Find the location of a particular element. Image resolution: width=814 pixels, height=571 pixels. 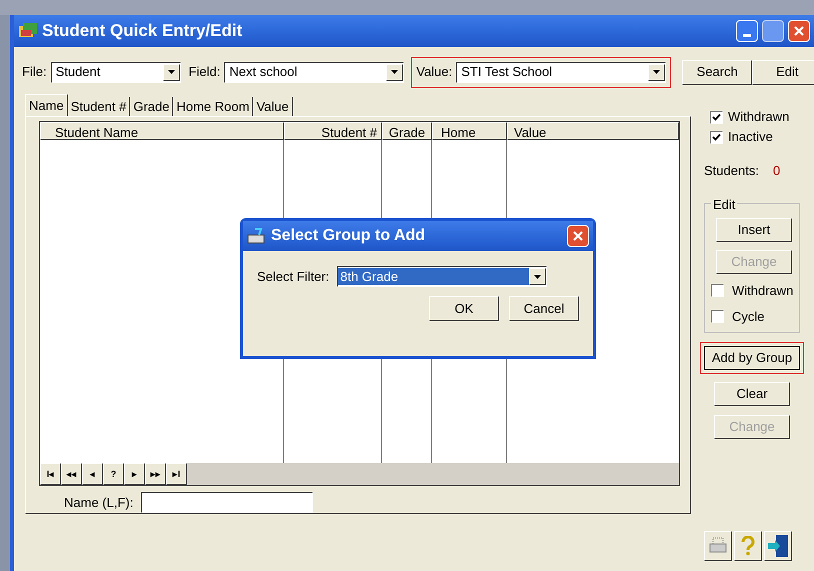

help-button is located at coordinates (748, 546).